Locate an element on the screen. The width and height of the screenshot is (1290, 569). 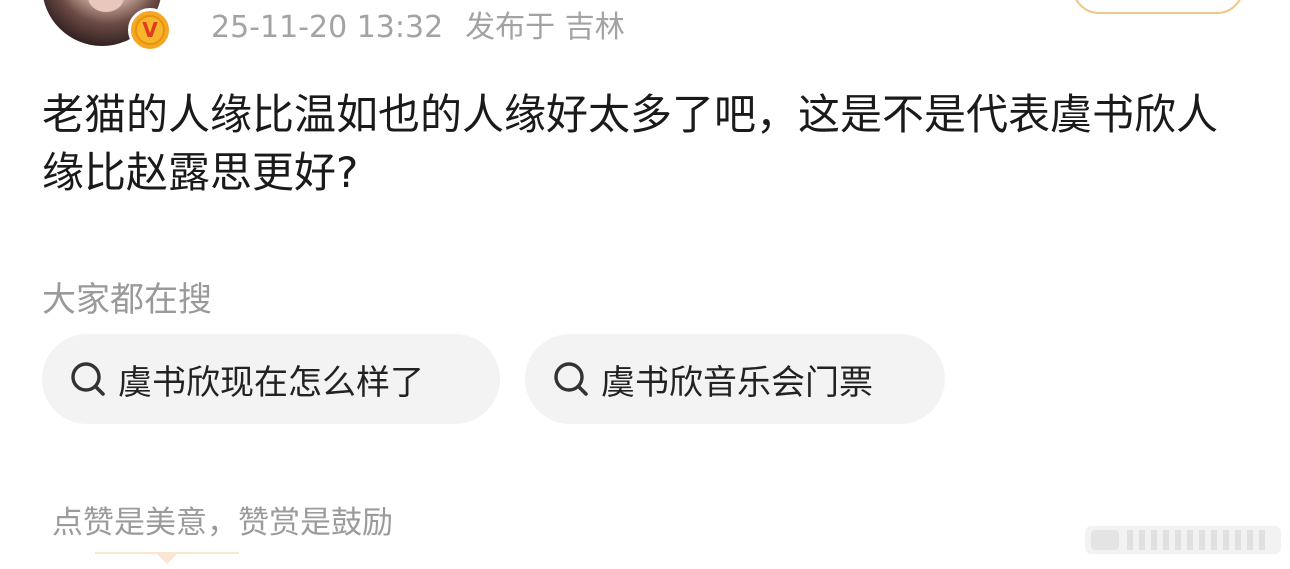
reward-prompt: 点赞是美意，赞赏是鼓励 is located at coordinates (222, 523).